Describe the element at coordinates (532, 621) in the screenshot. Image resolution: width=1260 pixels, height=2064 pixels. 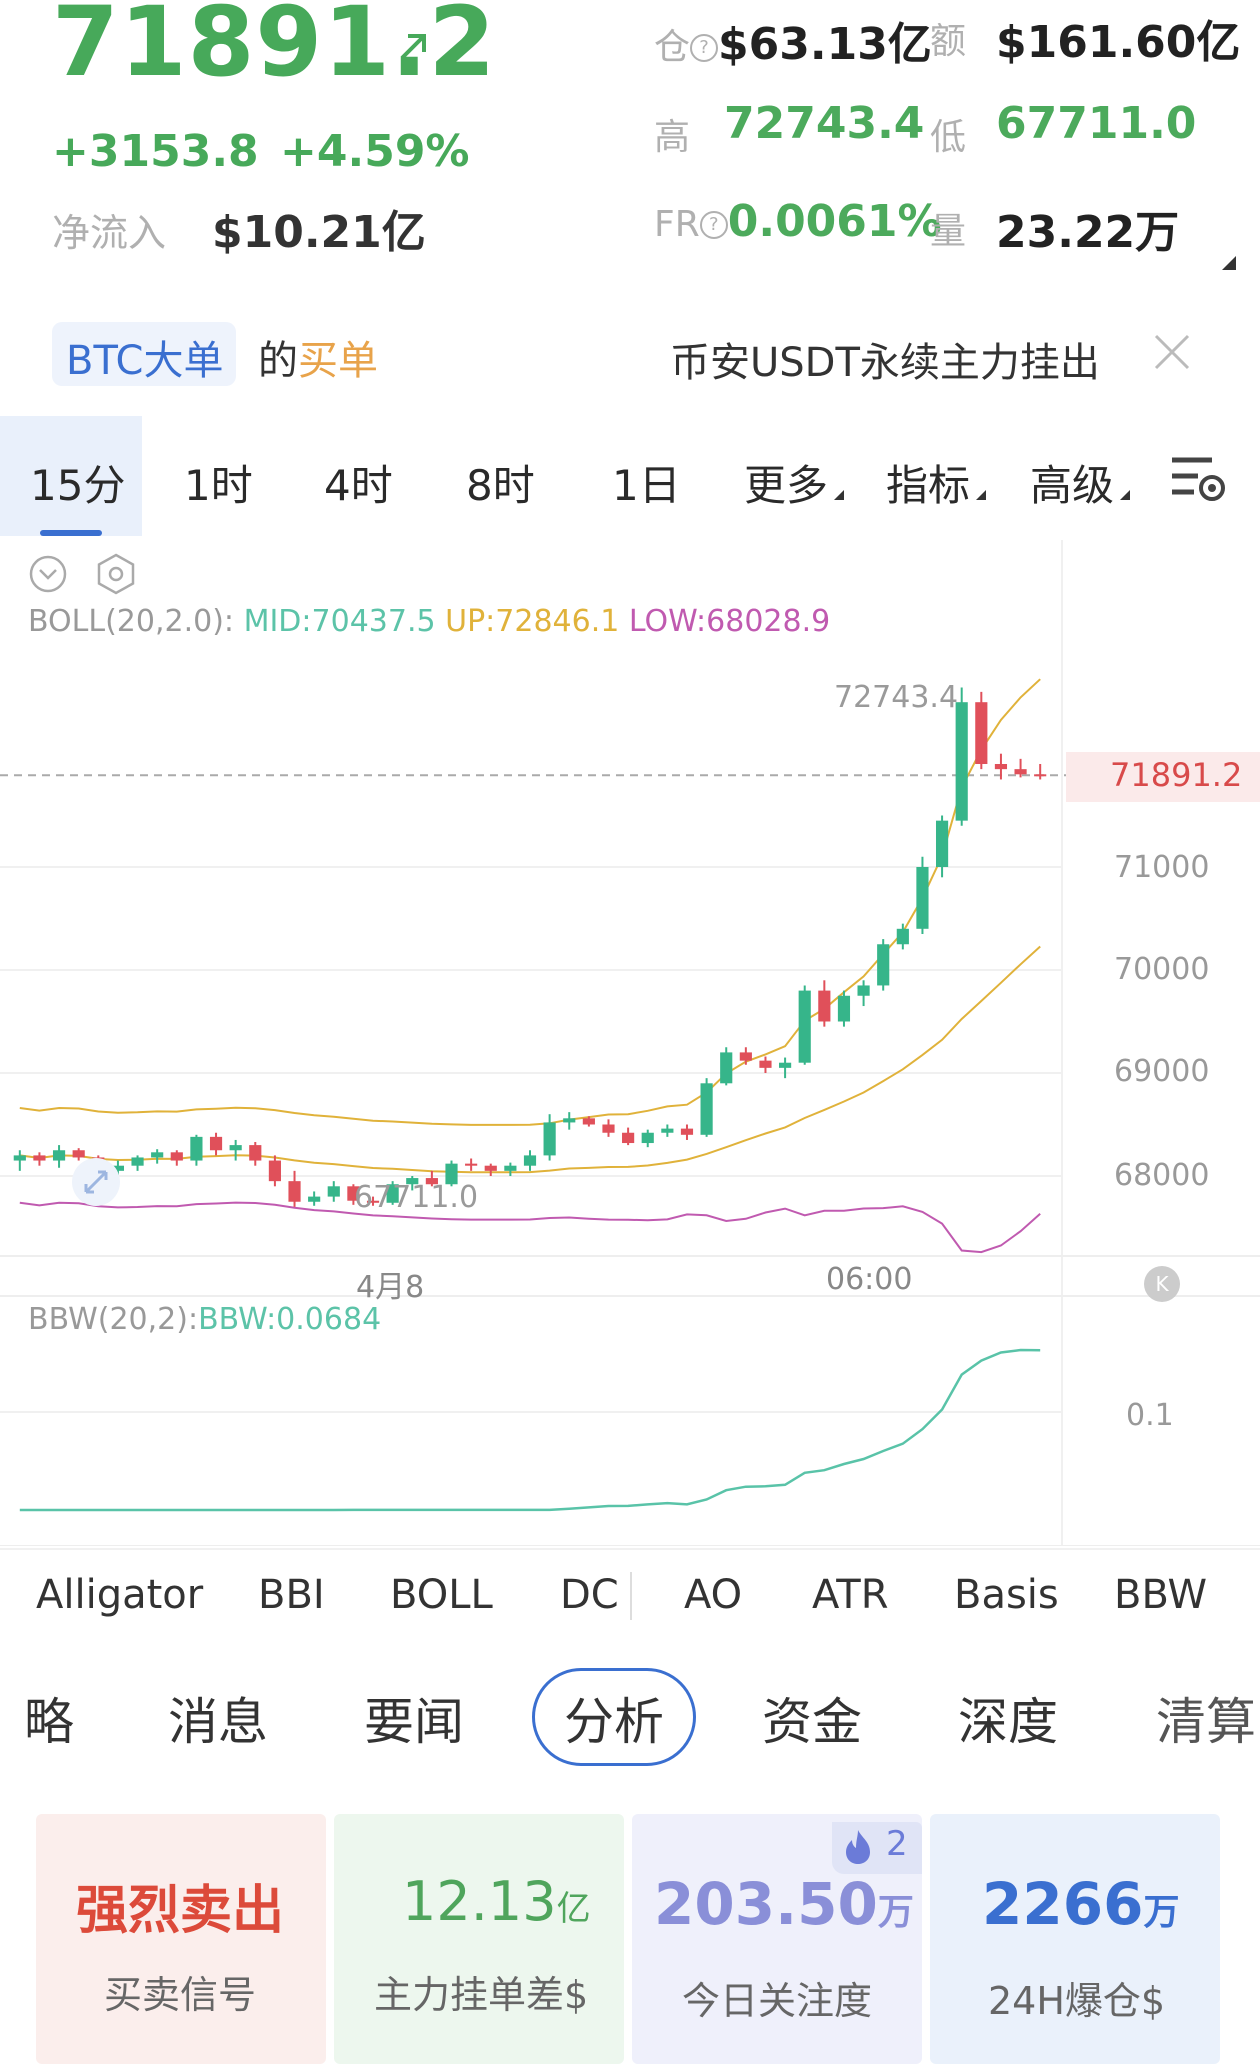
I see `boll-up-value: UP:72846.1` at that location.